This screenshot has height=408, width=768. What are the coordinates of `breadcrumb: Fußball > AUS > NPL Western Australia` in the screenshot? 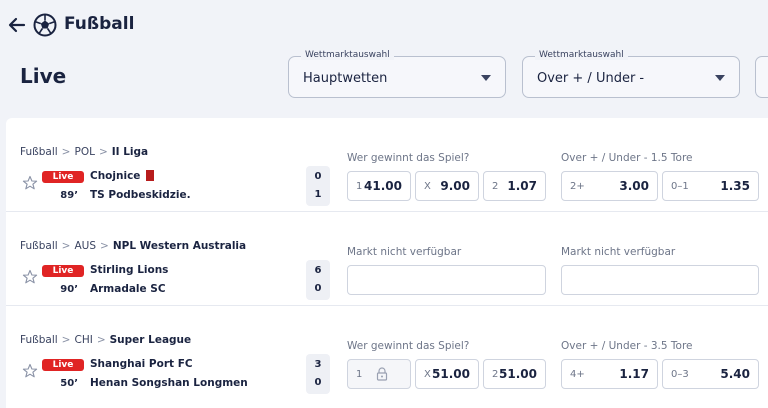 It's located at (133, 246).